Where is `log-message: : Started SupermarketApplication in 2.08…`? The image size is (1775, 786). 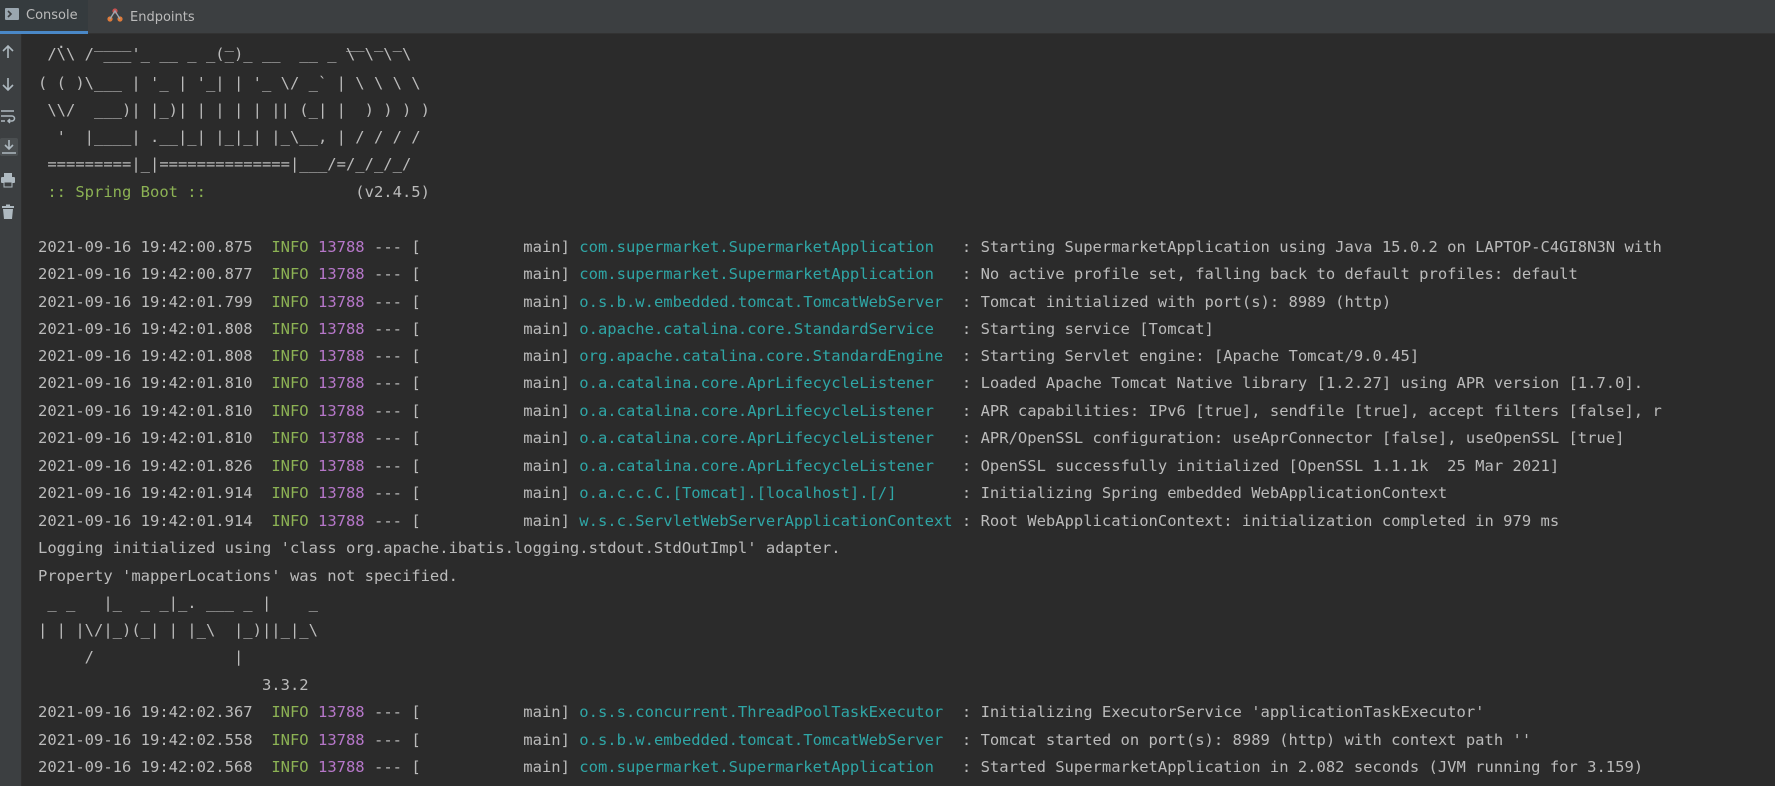 log-message: : Started SupermarketApplication in 2.08… is located at coordinates (1298, 767).